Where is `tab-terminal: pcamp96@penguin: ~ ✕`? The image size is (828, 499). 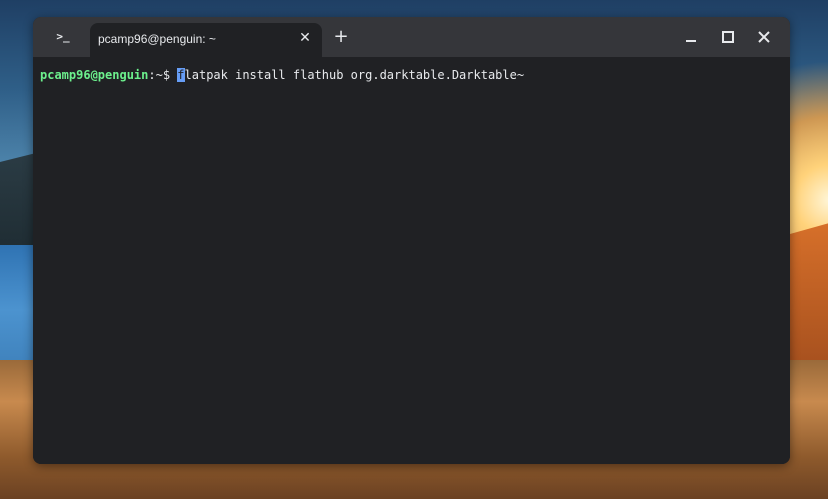
tab-terminal: pcamp96@penguin: ~ ✕ is located at coordinates (206, 40).